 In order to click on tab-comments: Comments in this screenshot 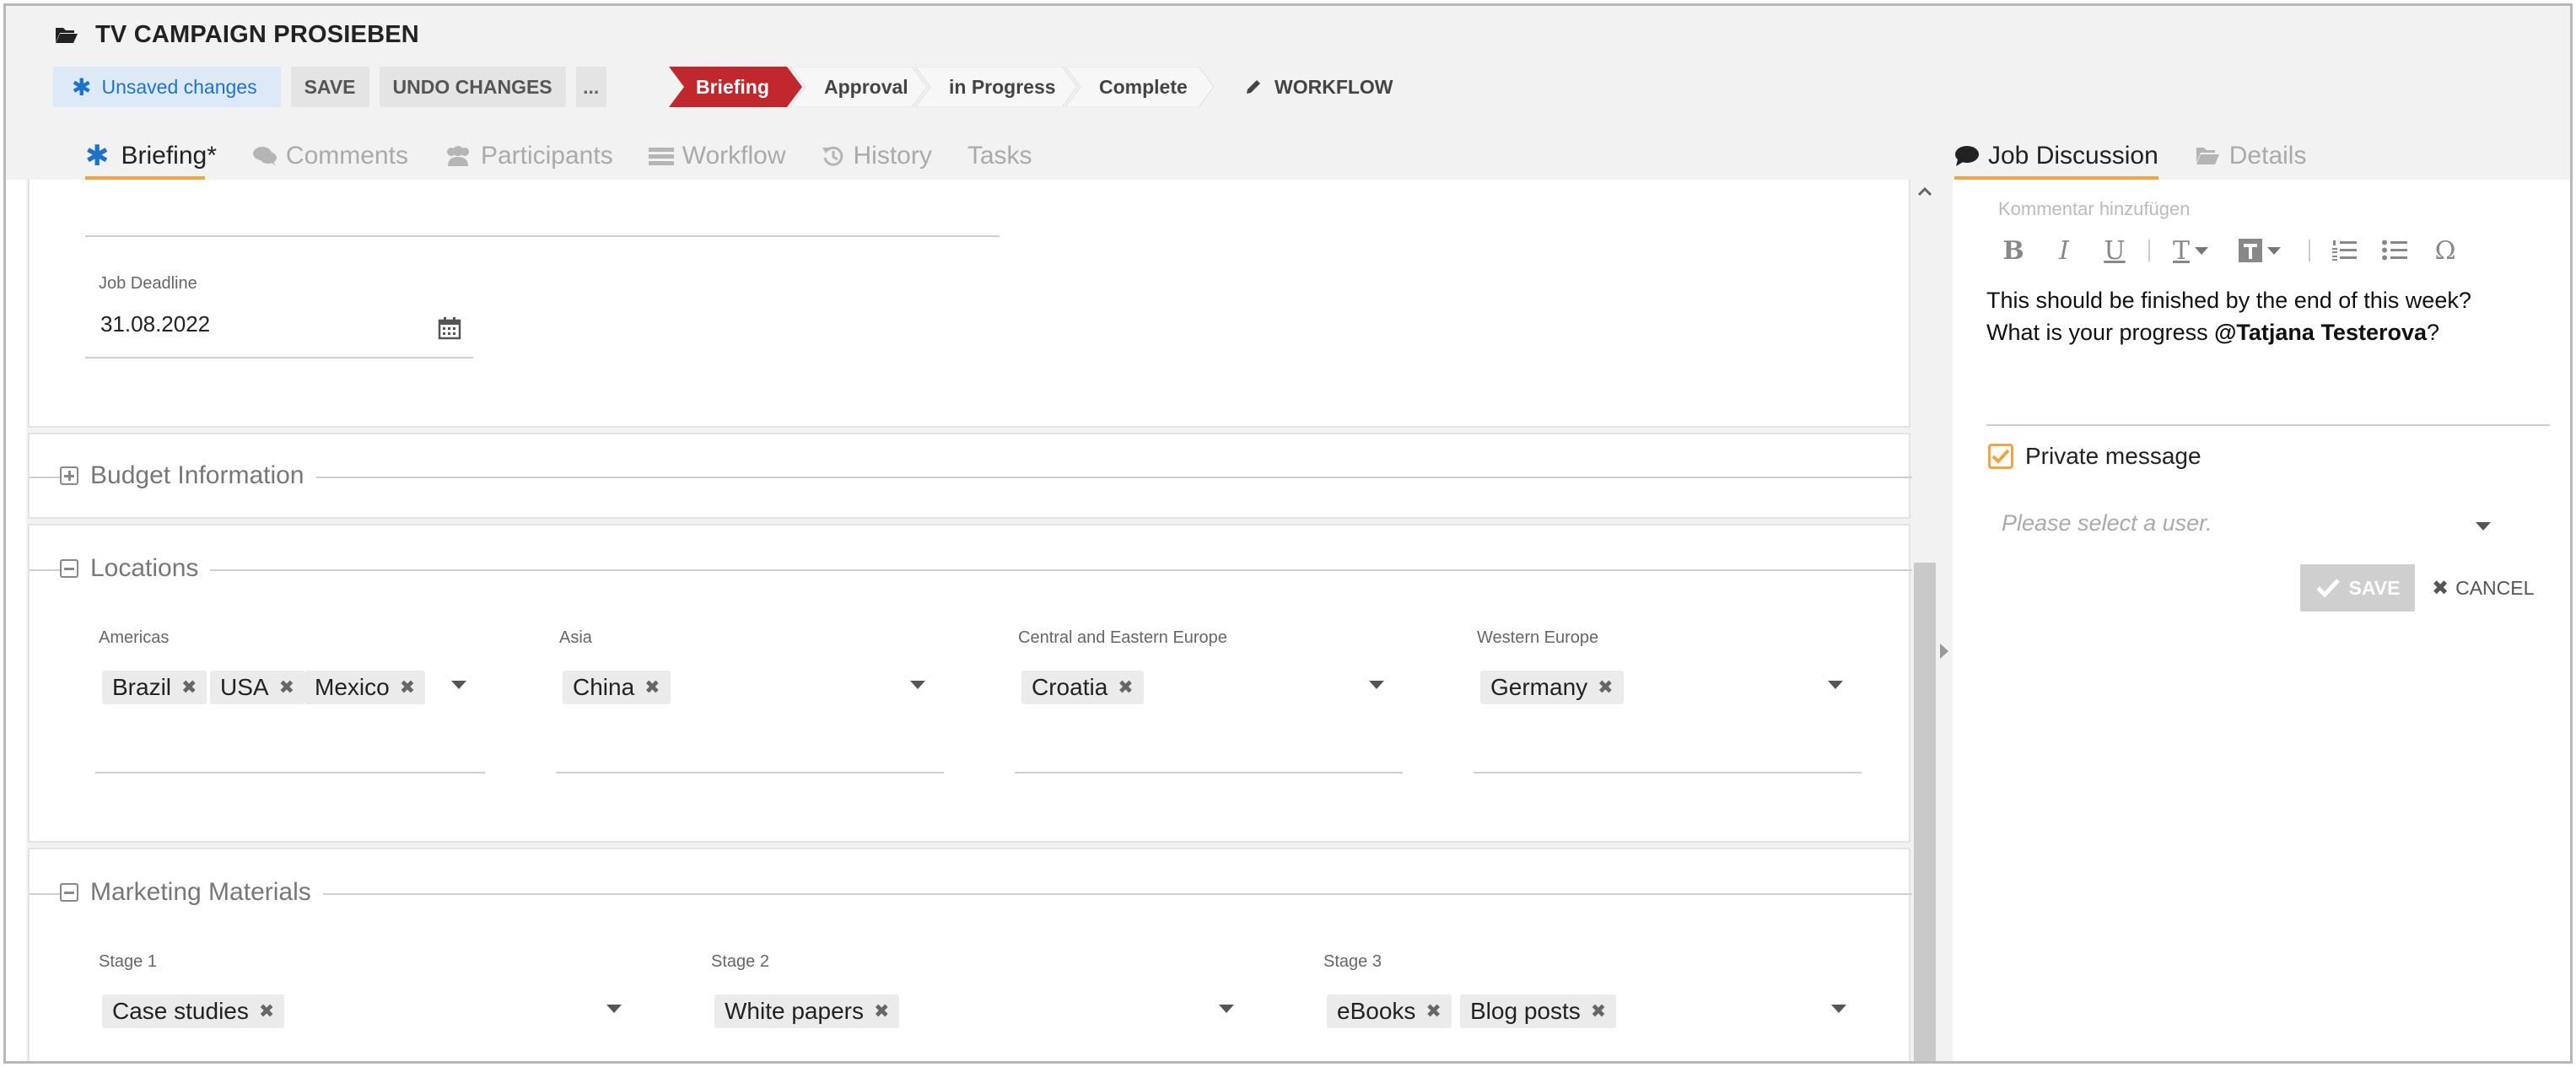, I will do `click(330, 156)`.